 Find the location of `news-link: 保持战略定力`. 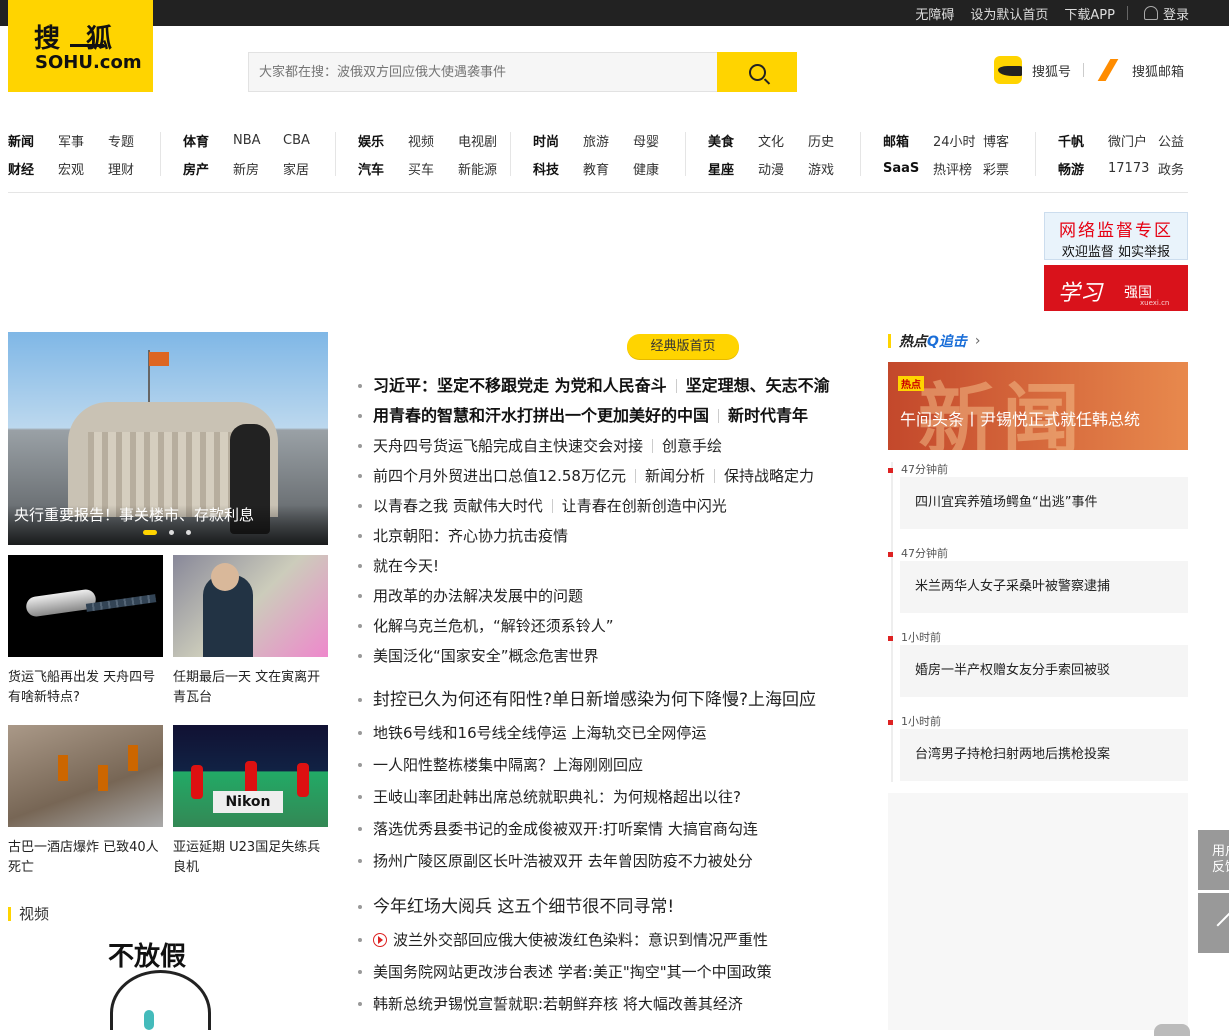

news-link: 保持战略定力 is located at coordinates (769, 476).